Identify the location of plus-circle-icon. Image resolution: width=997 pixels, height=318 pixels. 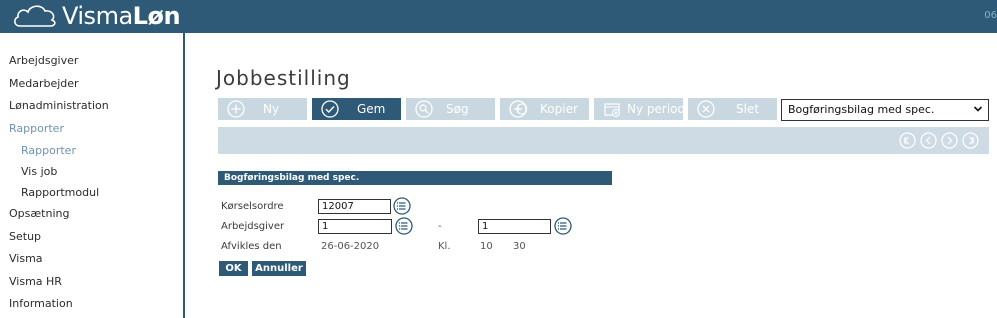
(236, 109).